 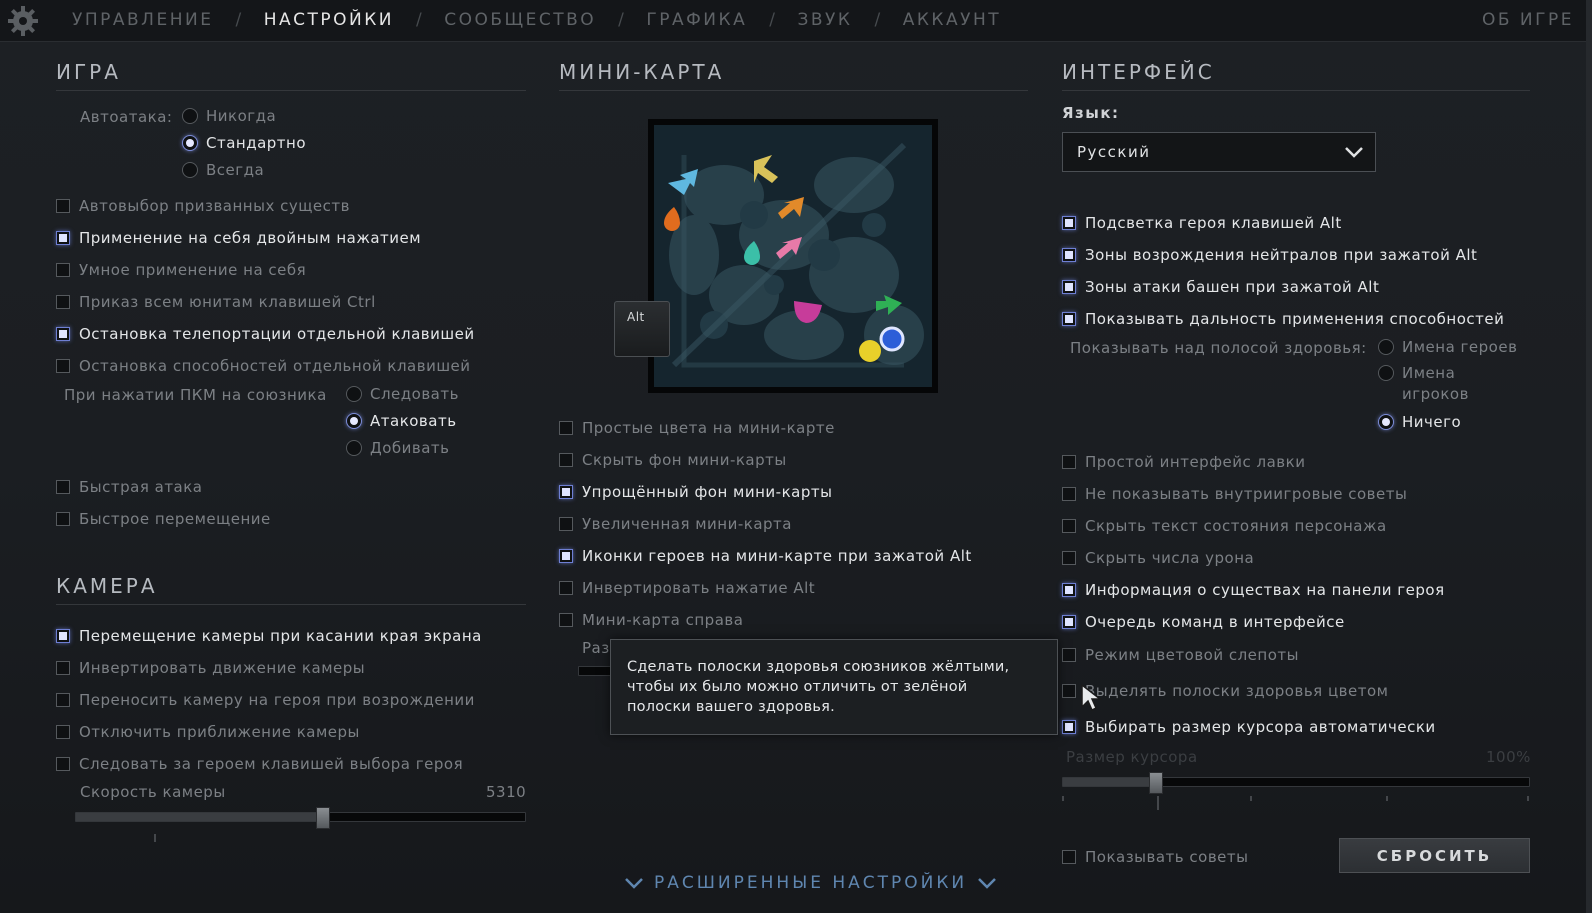 What do you see at coordinates (695, 492) in the screenshot?
I see `checkbox-simplified-minimap-bg: Упрощённый фон мини-карты` at bounding box center [695, 492].